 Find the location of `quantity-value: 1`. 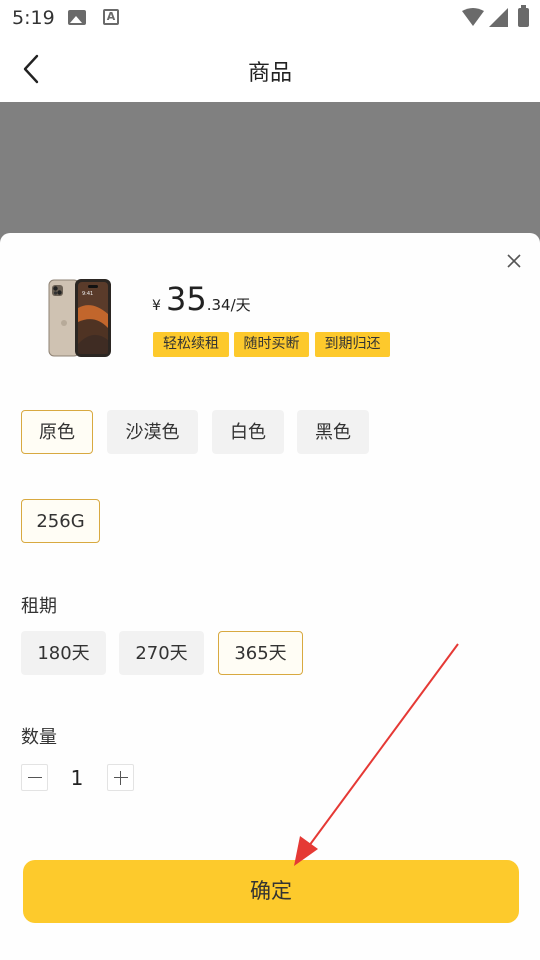

quantity-value: 1 is located at coordinates (77, 778).